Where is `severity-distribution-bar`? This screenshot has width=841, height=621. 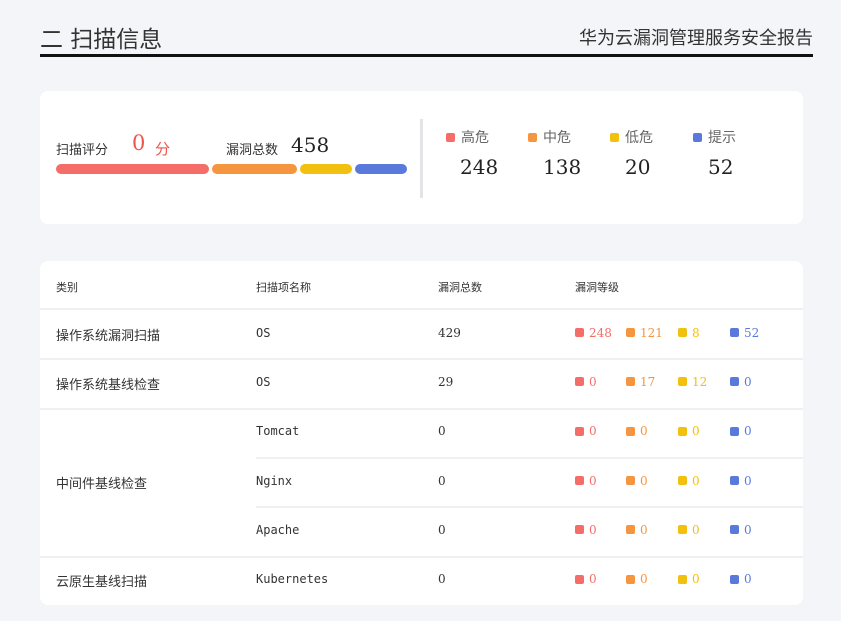 severity-distribution-bar is located at coordinates (231, 169).